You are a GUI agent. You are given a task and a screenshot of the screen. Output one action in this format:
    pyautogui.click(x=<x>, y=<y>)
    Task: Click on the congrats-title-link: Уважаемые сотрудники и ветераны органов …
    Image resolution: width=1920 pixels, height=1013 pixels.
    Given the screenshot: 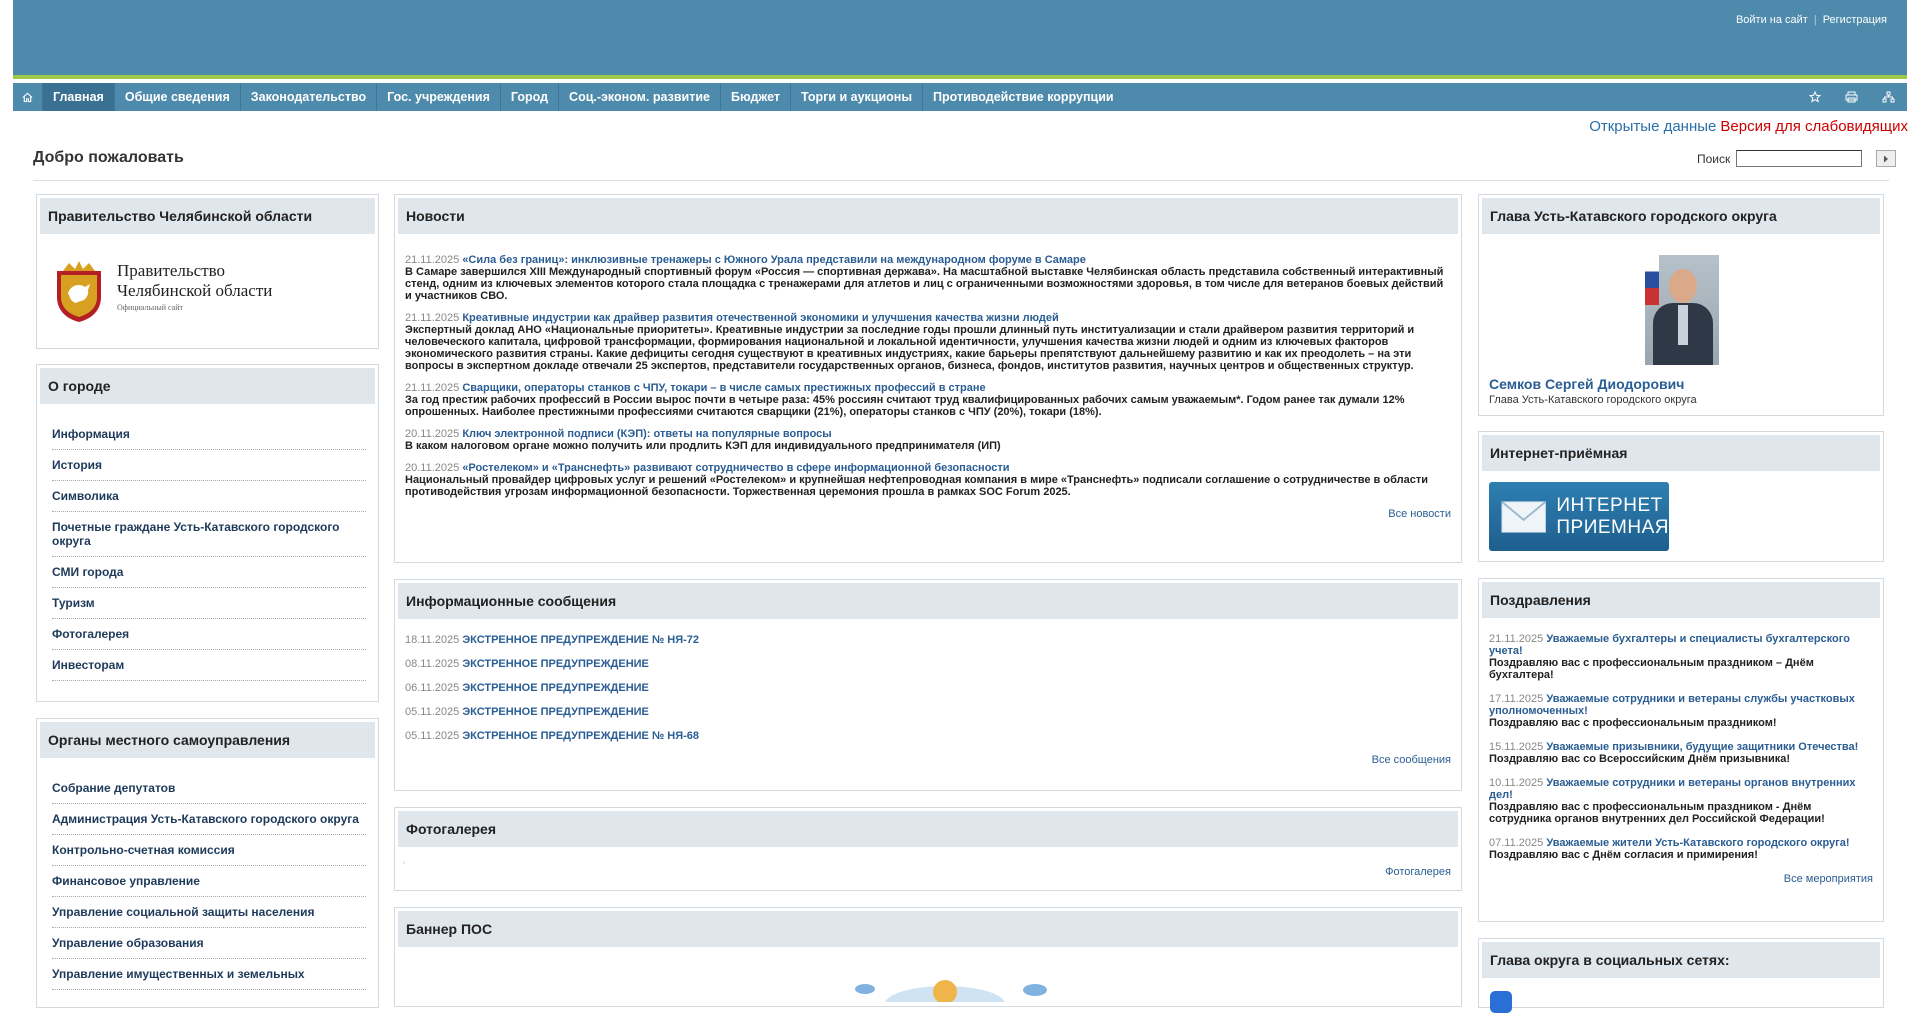 What is the action you would take?
    pyautogui.click(x=1672, y=789)
    